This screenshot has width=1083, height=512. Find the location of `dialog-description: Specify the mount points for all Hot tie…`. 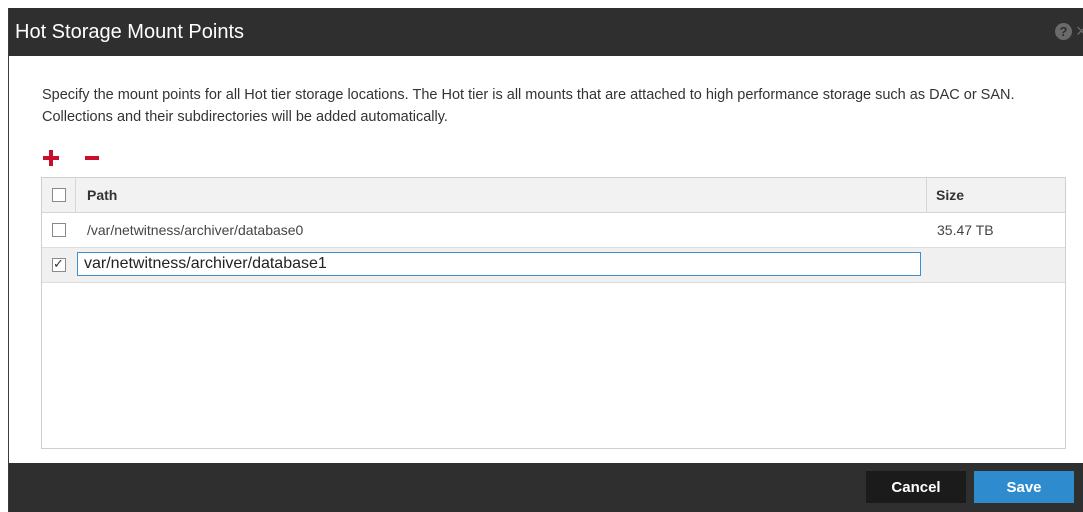

dialog-description: Specify the mount points for all Hot tie… is located at coordinates (528, 106).